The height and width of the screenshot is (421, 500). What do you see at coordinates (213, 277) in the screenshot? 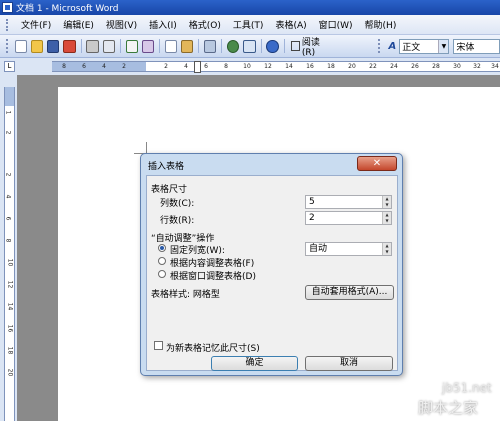
I see `autofit-window-label: 根据窗口调整表格(D)` at bounding box center [213, 277].